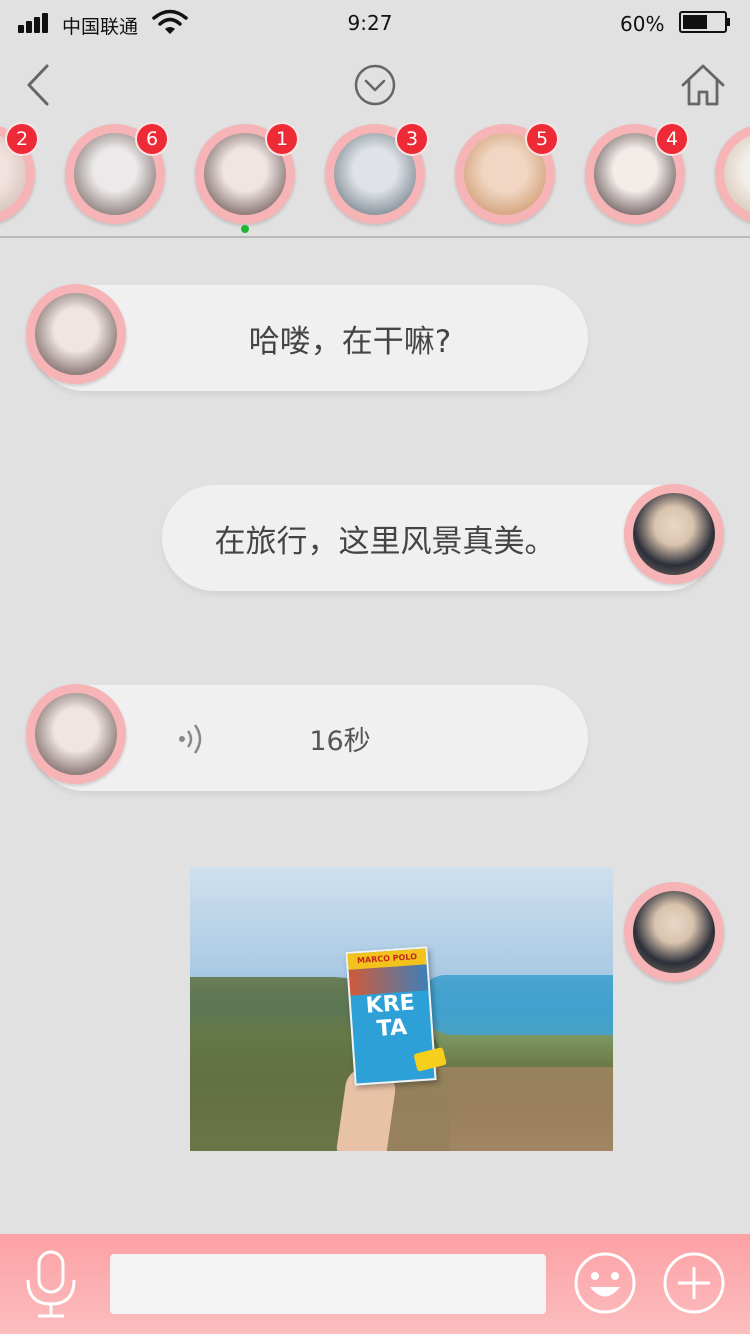  I want to click on contact-avatar: 2, so click(19, 173).